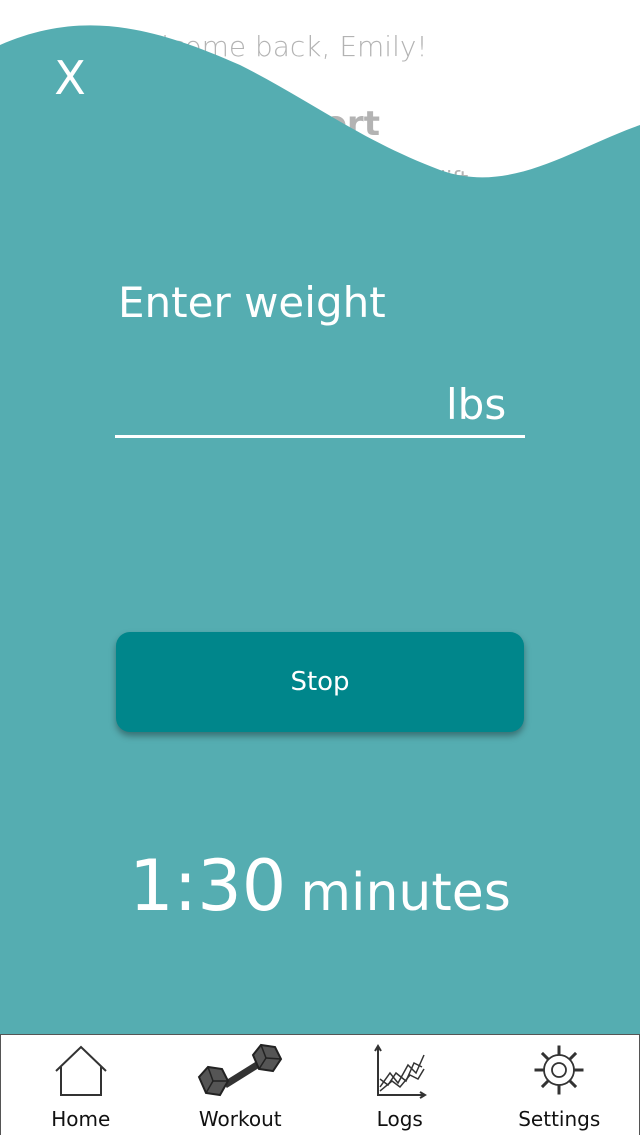 This screenshot has width=640, height=1136. I want to click on timer-value: 1:30, so click(208, 886).